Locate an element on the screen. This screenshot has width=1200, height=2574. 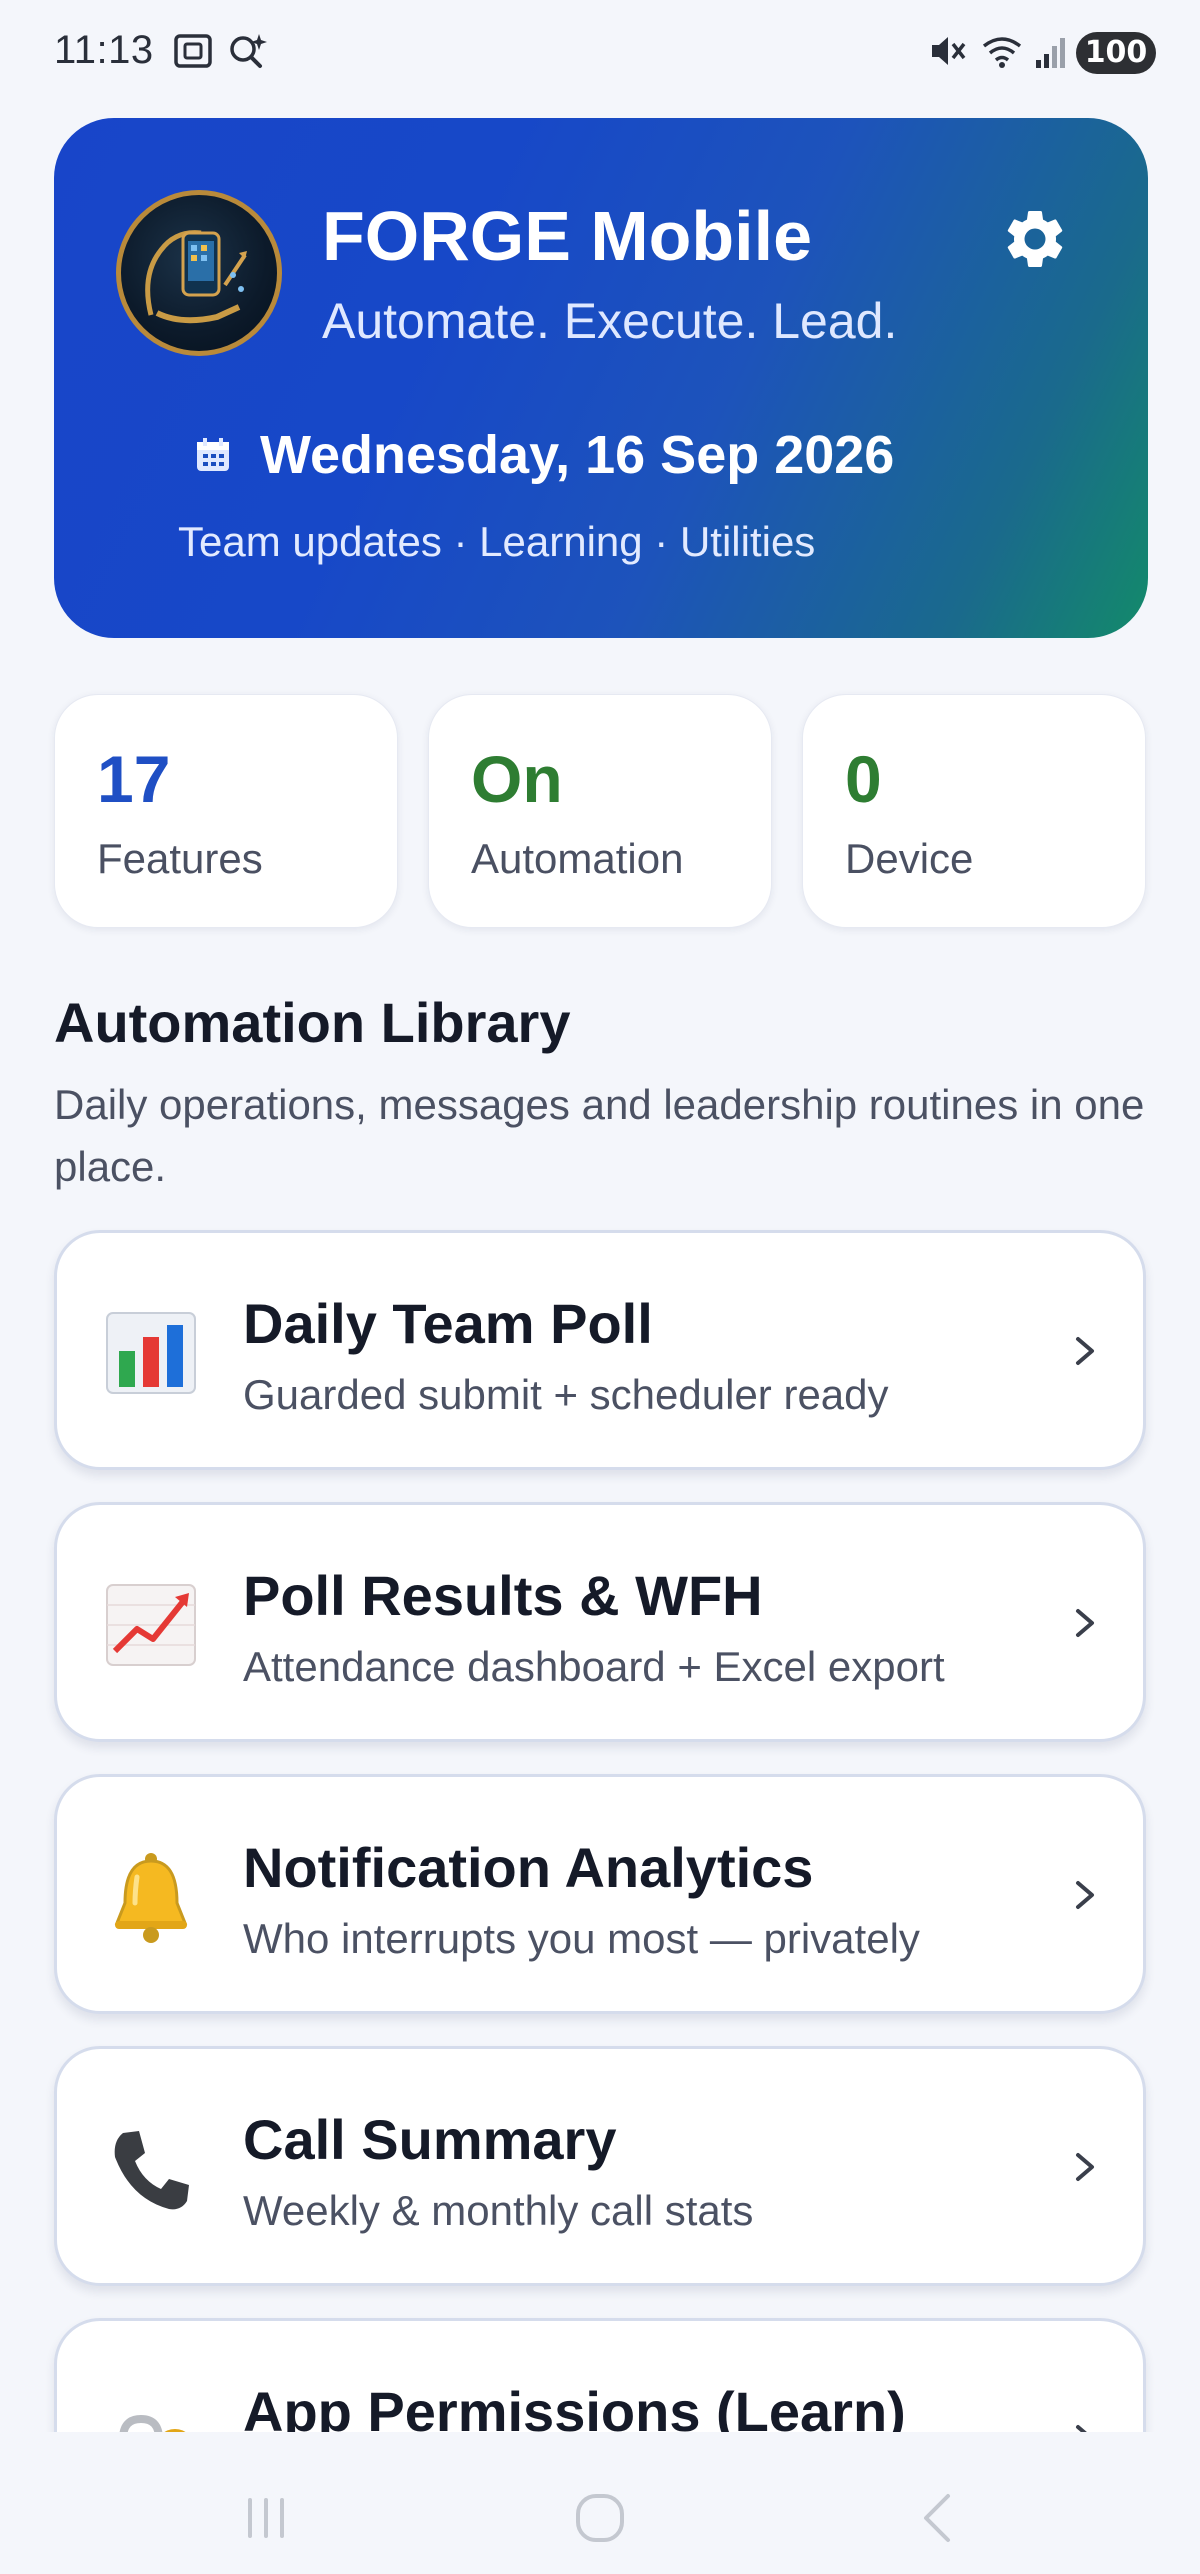
status-time: 11:13 is located at coordinates (104, 50).